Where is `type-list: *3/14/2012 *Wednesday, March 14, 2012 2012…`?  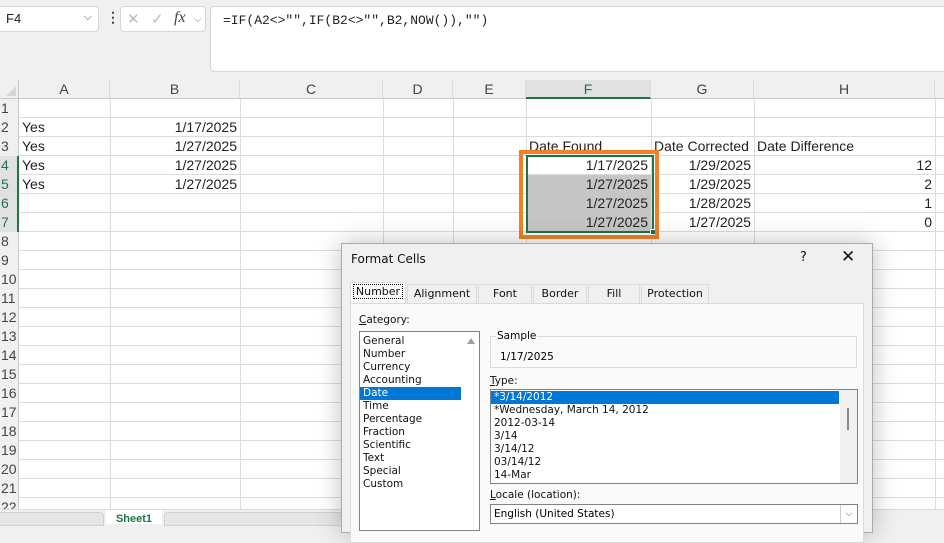 type-list: *3/14/2012 *Wednesday, March 14, 2012 2012… is located at coordinates (674, 436).